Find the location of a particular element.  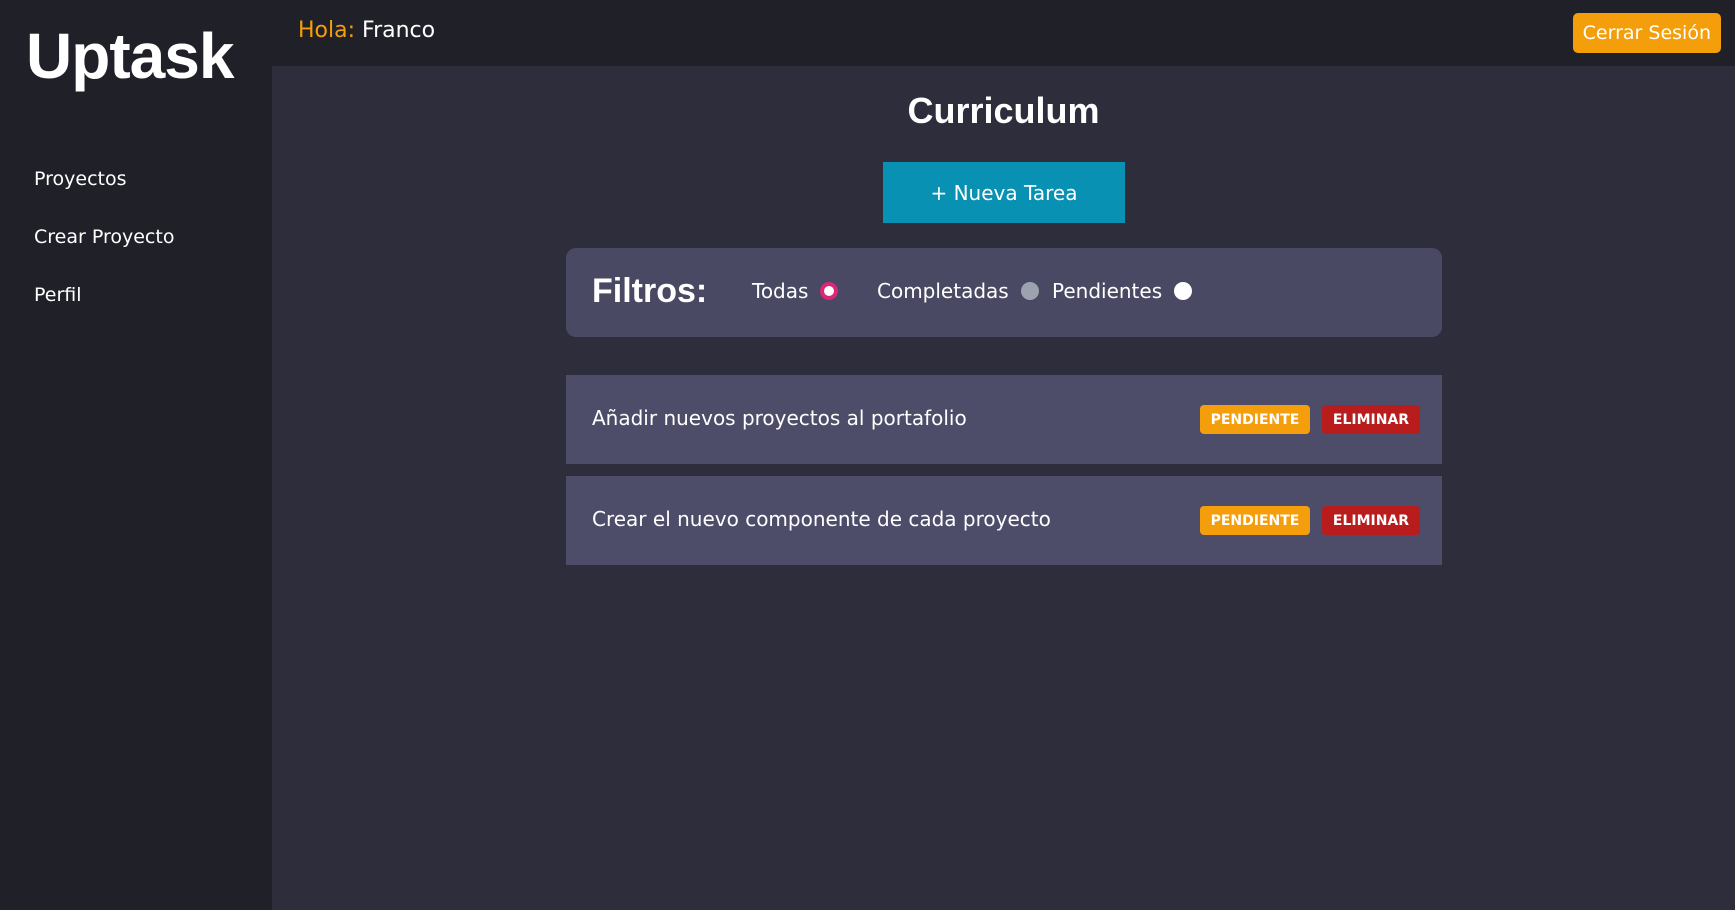

sidebar-item-proyectos: Proyectos is located at coordinates (104, 193).